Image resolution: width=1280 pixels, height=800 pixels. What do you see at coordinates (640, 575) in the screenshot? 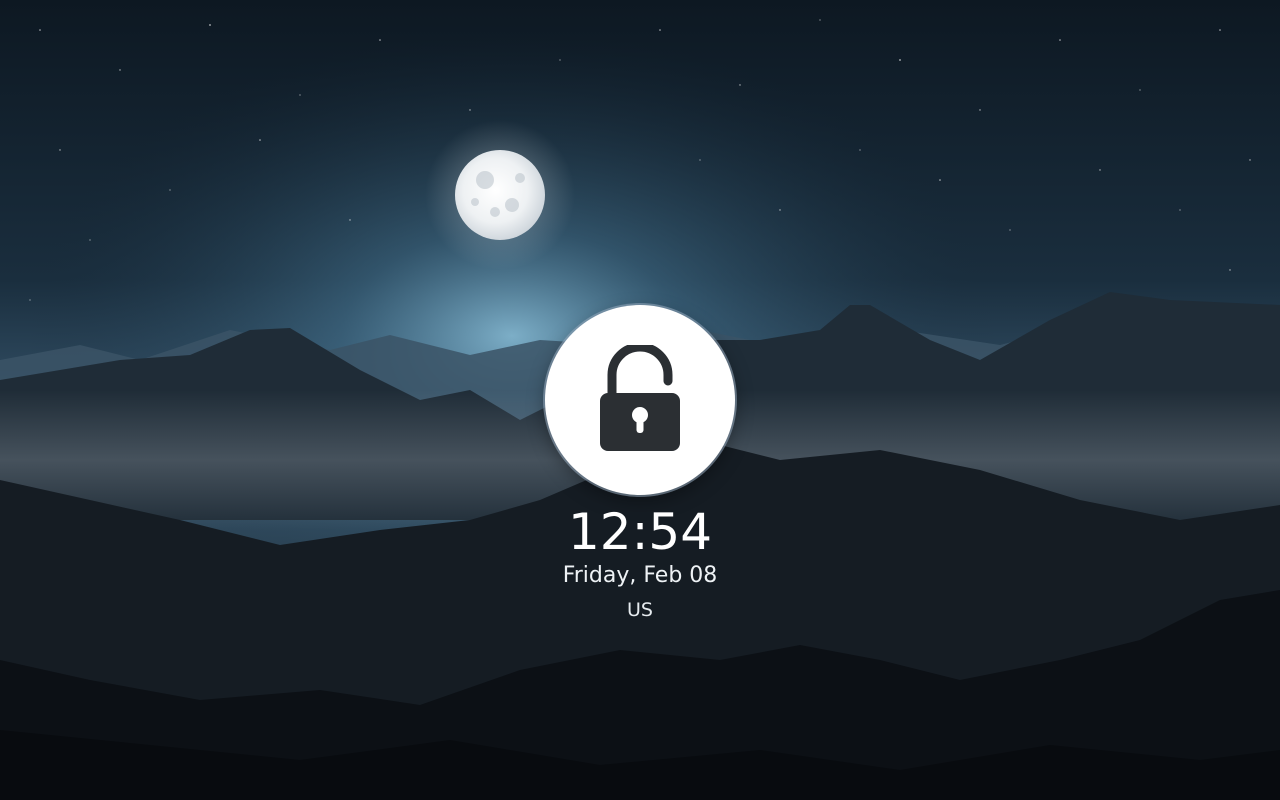
I see `date-label: Friday, Feb 08` at bounding box center [640, 575].